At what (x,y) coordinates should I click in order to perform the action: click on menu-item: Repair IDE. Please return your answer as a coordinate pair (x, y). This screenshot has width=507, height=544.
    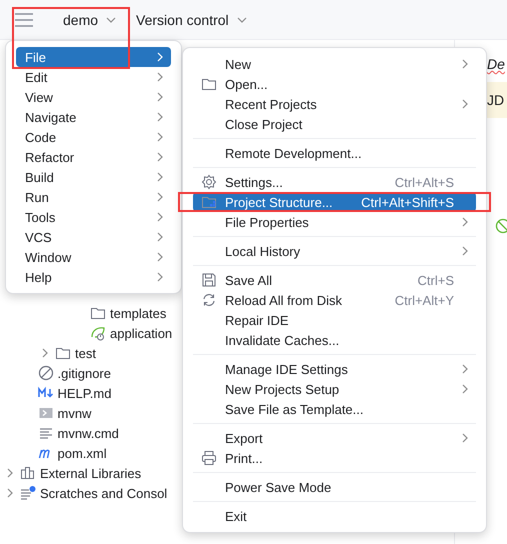
    Looking at the image, I should click on (334, 320).